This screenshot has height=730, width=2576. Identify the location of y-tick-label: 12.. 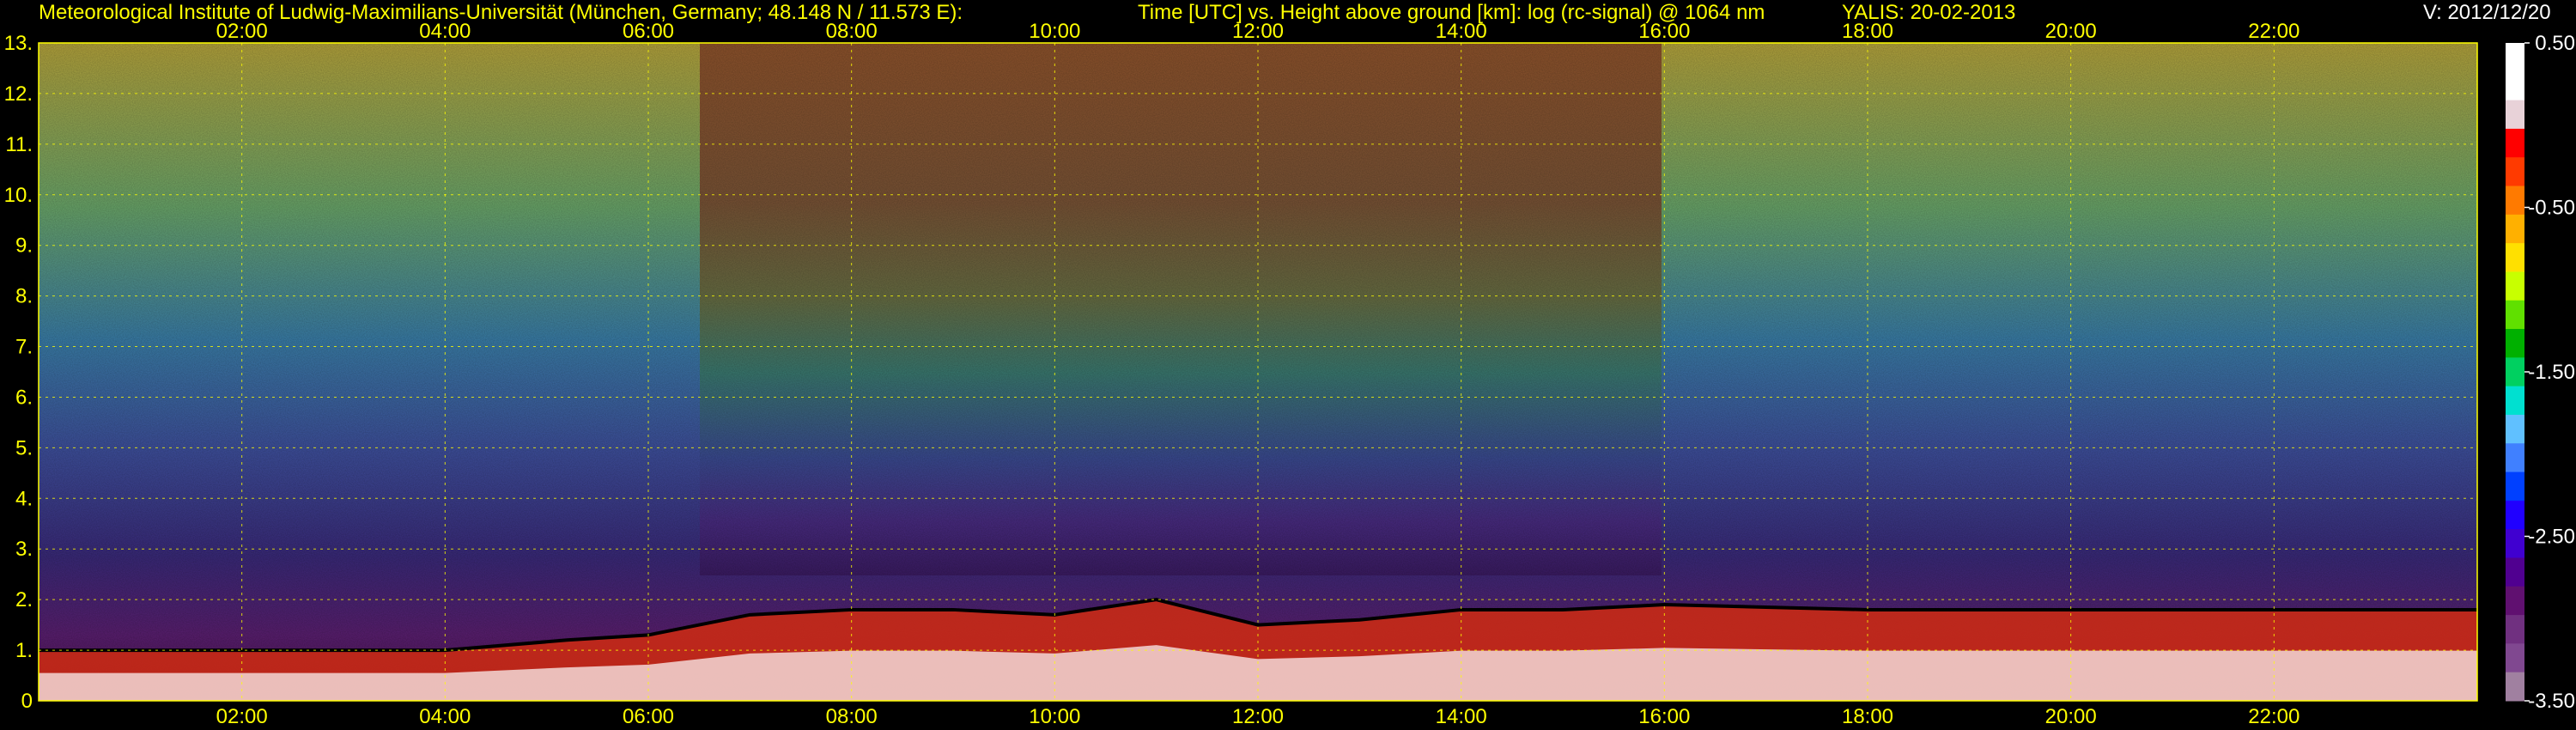
(18, 94).